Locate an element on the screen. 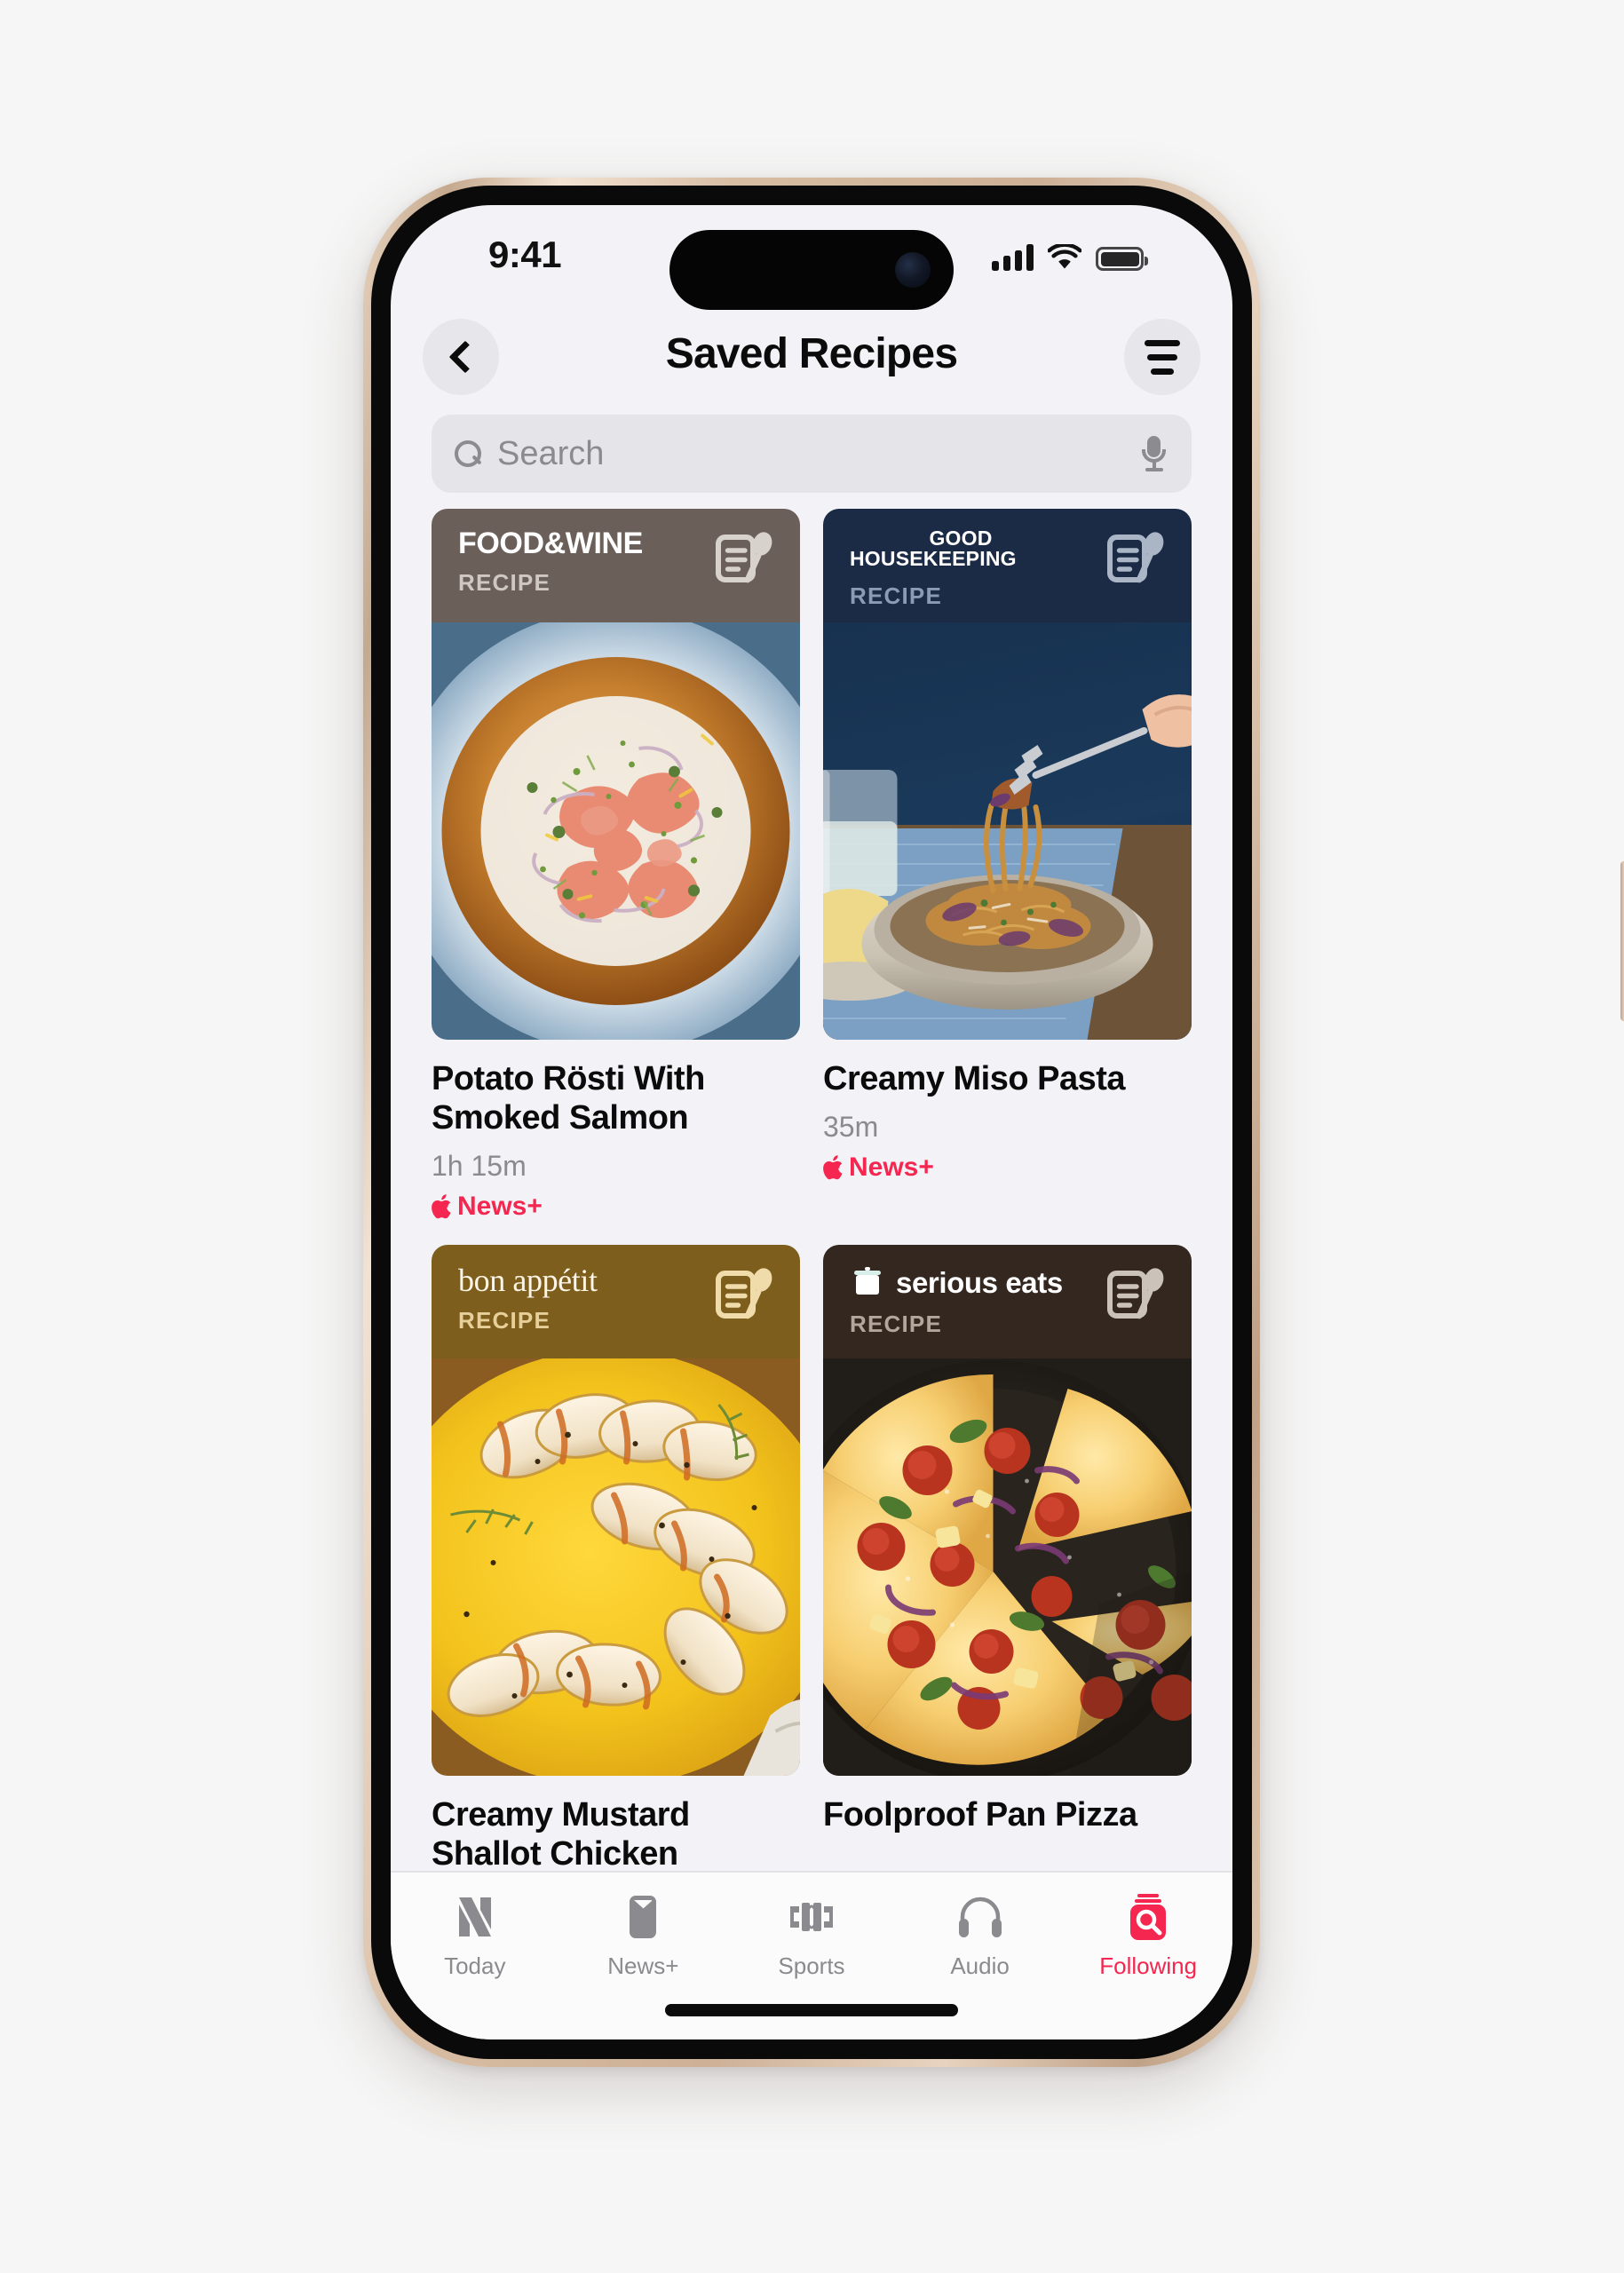 Image resolution: width=1624 pixels, height=2273 pixels. search-input: Search is located at coordinates (812, 454).